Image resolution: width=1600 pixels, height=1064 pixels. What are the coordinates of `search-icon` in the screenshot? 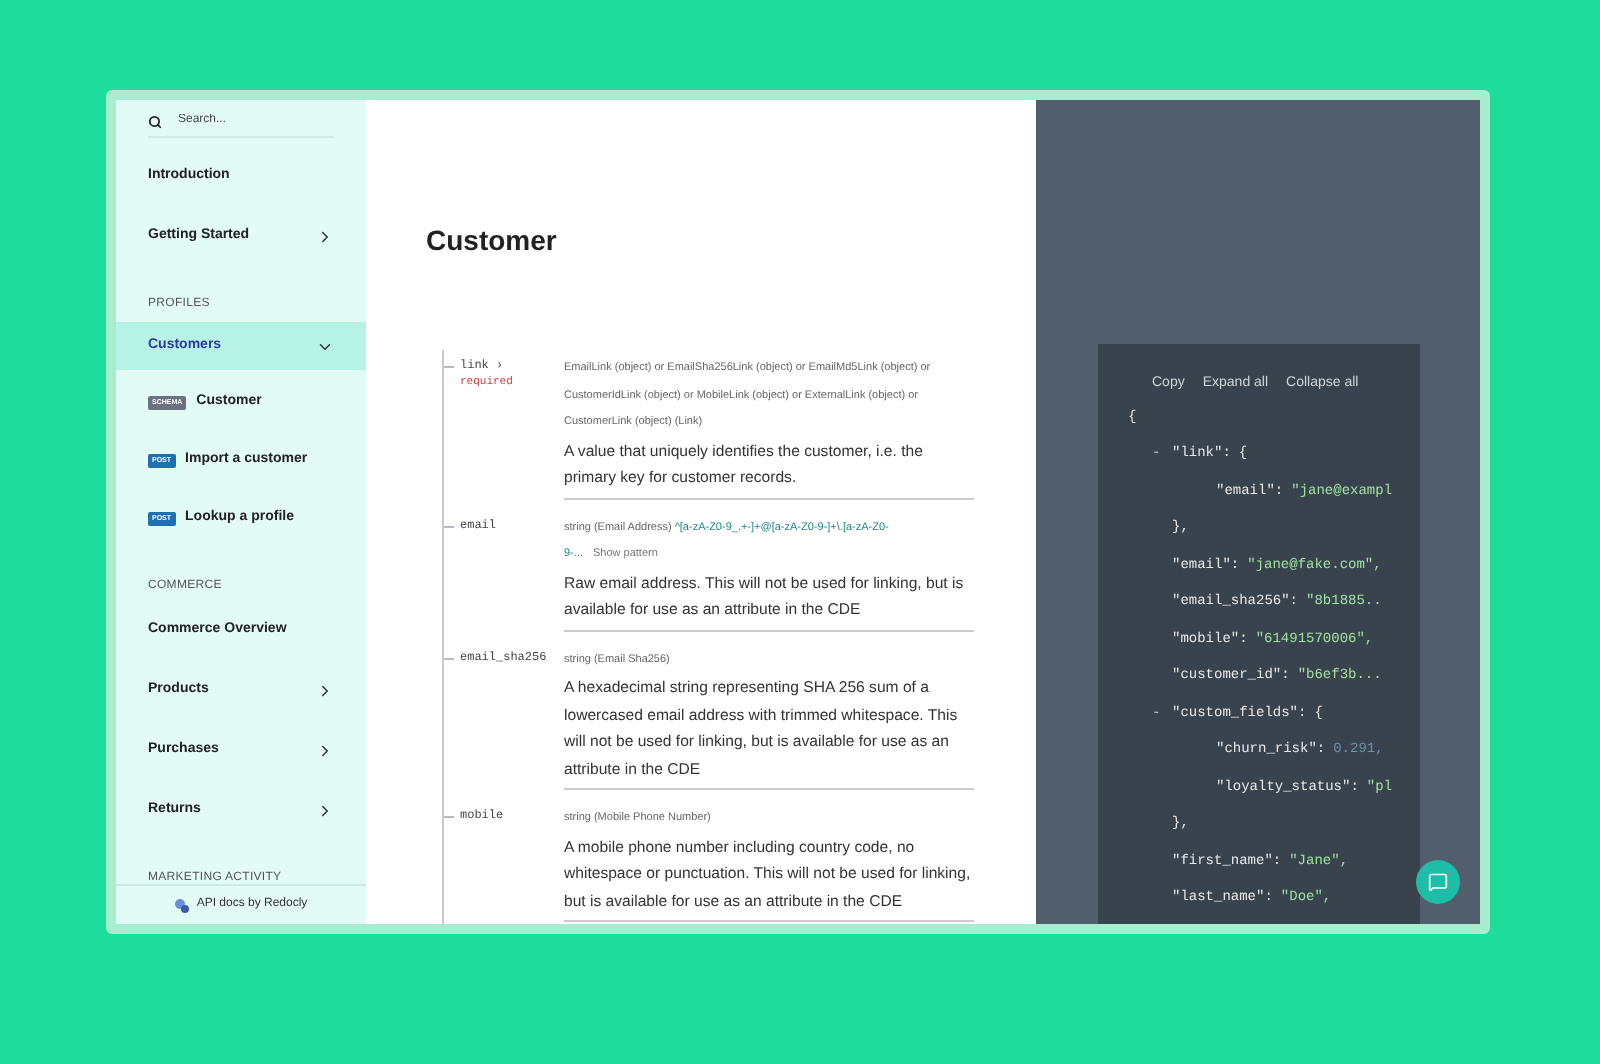 It's located at (155, 121).